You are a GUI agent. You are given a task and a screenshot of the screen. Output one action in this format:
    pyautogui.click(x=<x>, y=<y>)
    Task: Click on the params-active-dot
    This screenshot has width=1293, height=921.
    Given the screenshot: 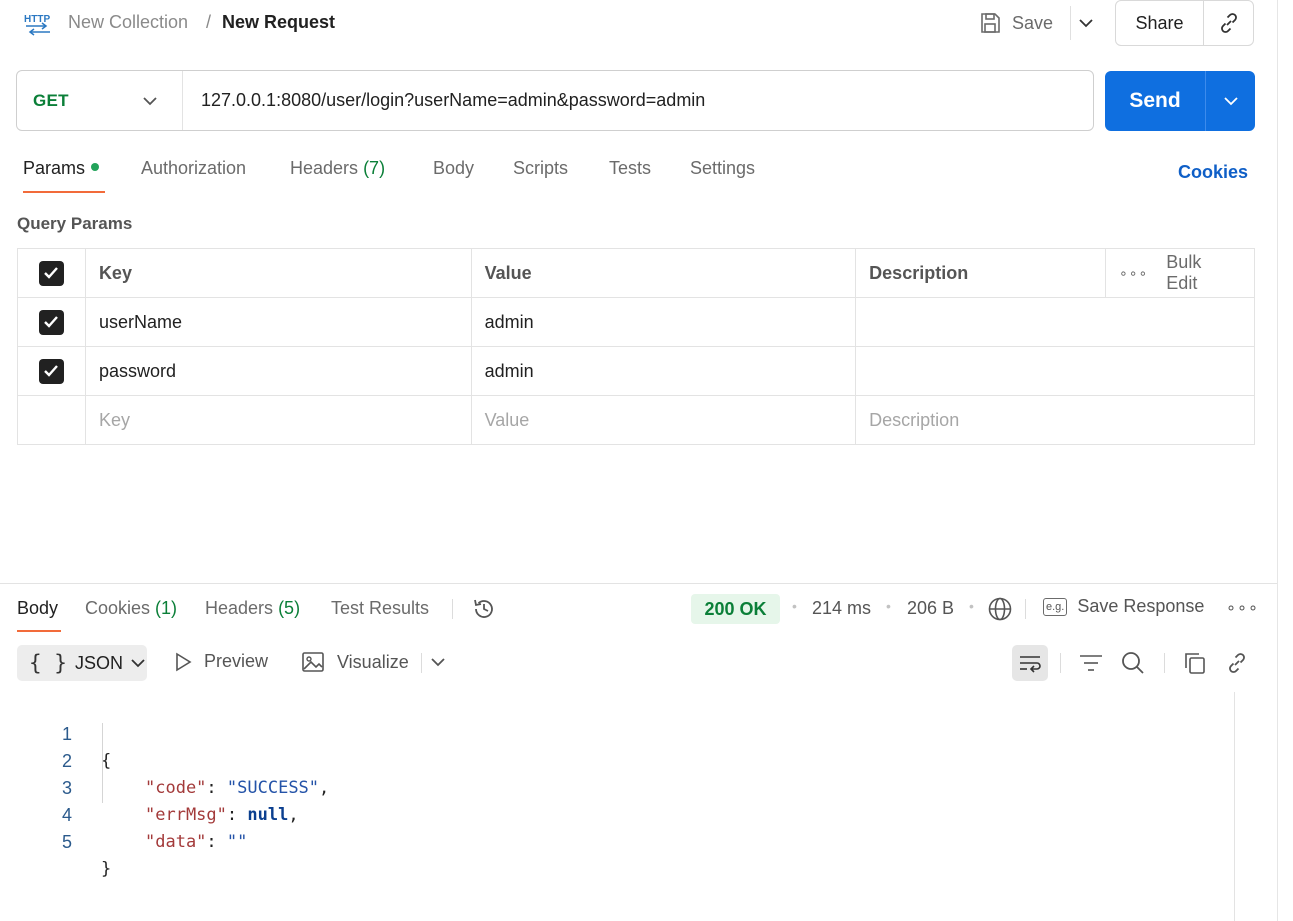 What is the action you would take?
    pyautogui.click(x=95, y=167)
    